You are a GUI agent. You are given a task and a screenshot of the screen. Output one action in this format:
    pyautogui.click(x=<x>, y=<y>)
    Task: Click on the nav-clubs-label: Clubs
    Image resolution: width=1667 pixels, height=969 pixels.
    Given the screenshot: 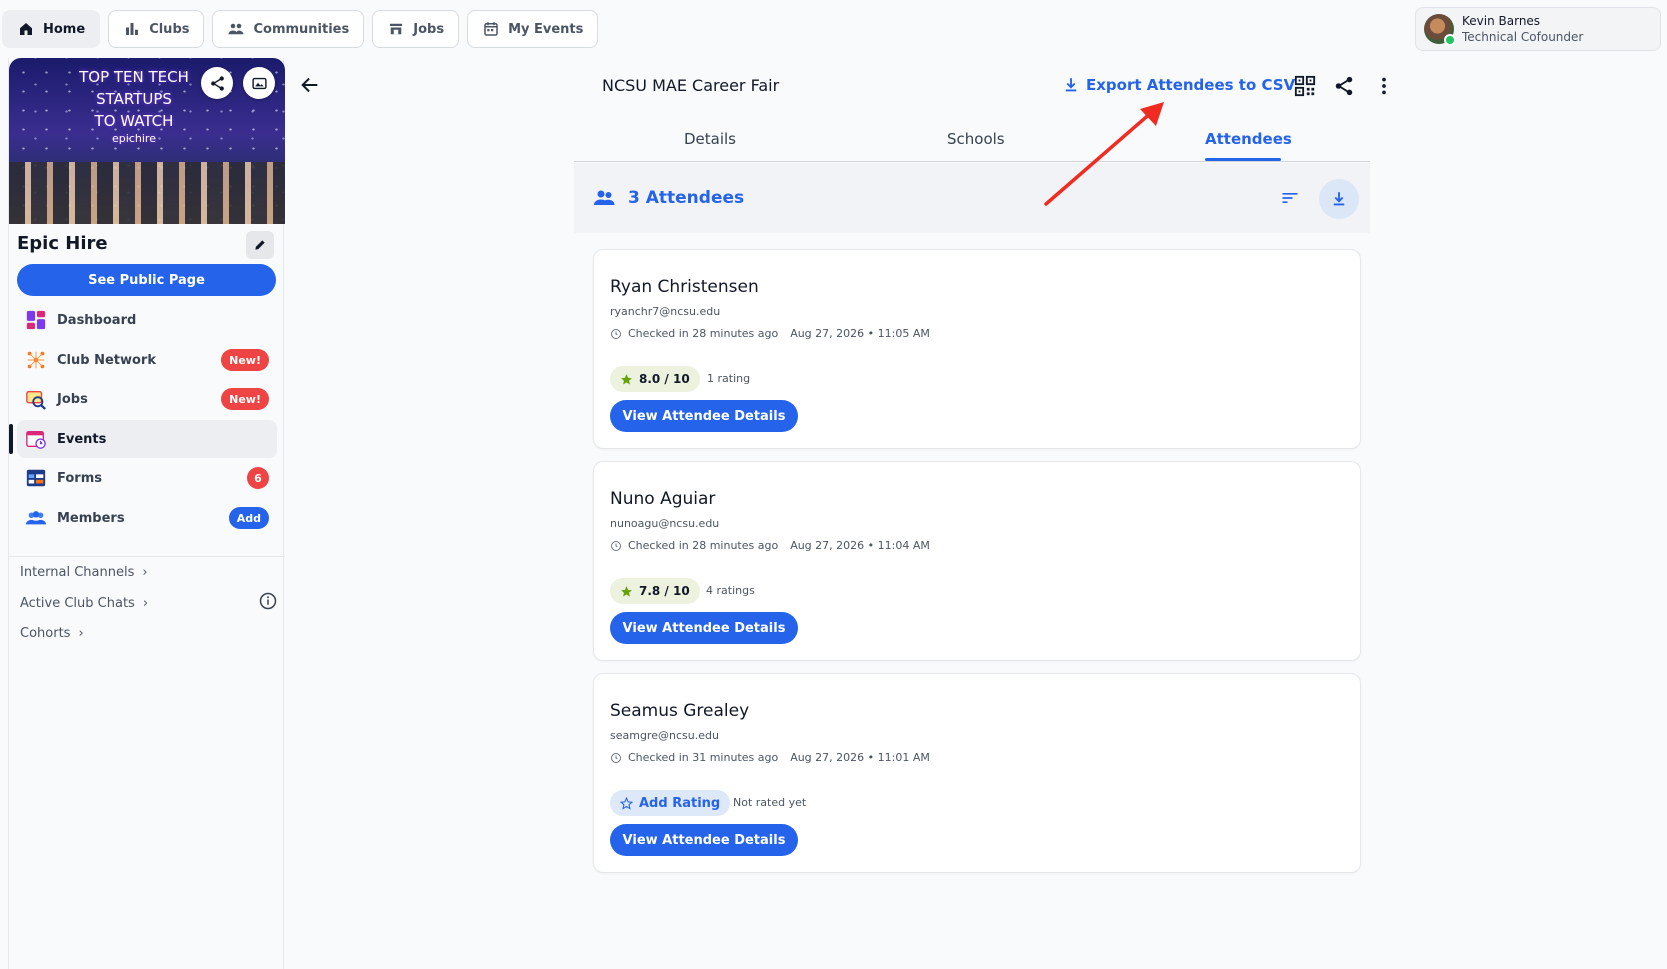 What is the action you would take?
    pyautogui.click(x=169, y=29)
    